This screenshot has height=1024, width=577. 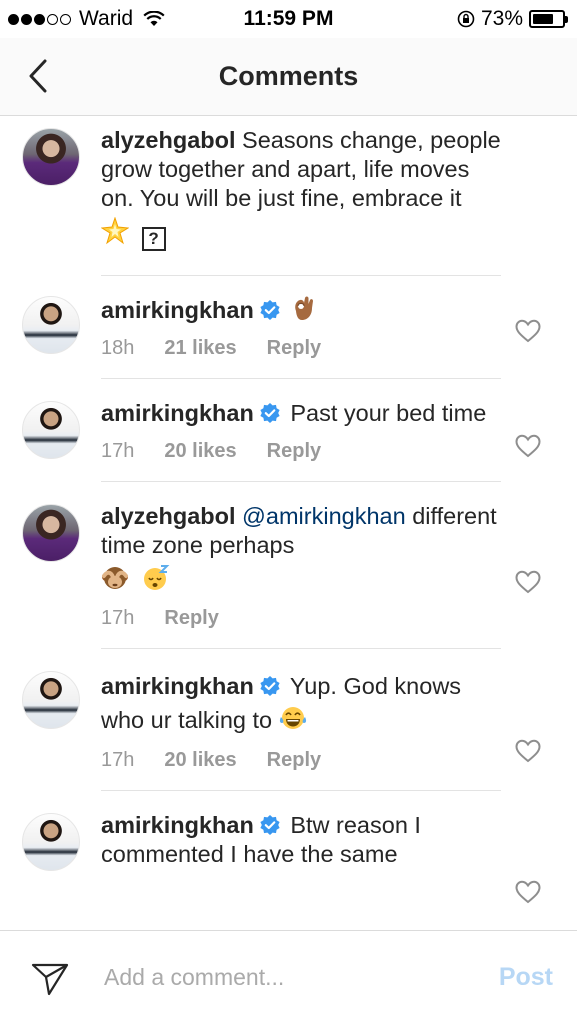 I want to click on carrier-name: Warid, so click(x=106, y=18).